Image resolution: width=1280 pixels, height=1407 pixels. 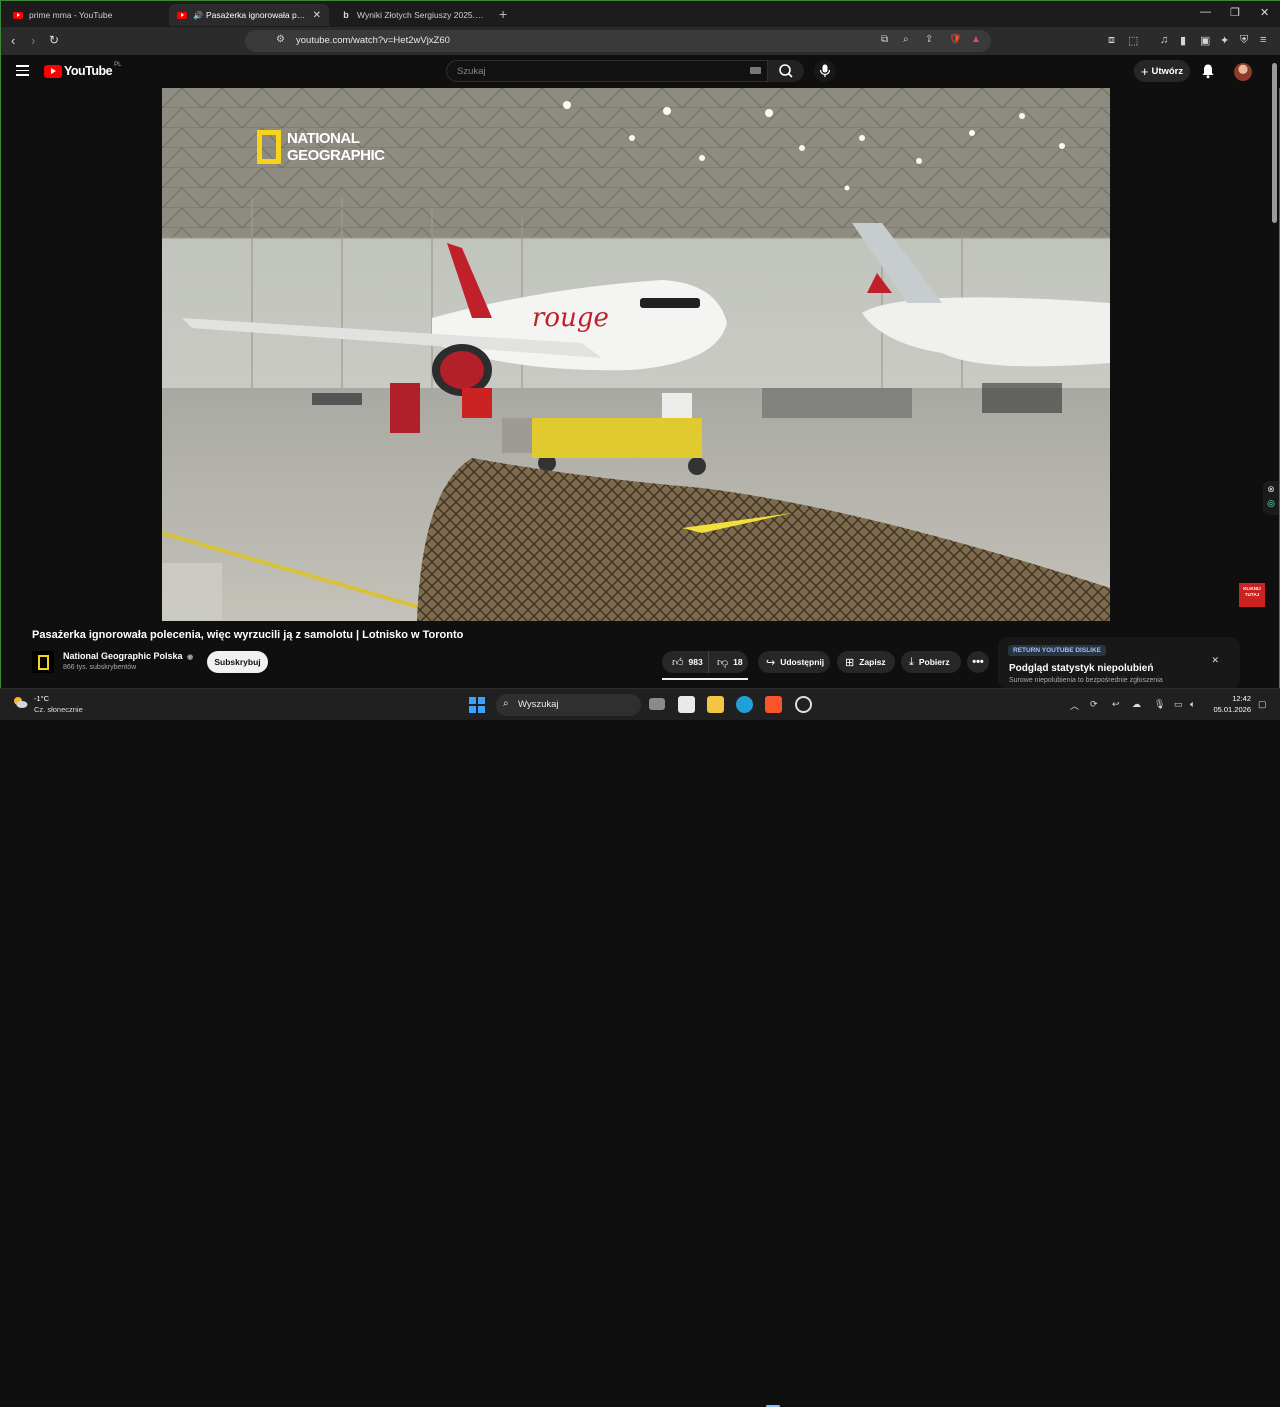 I want to click on subscribe-button: Subskrybuj, so click(x=237, y=662).